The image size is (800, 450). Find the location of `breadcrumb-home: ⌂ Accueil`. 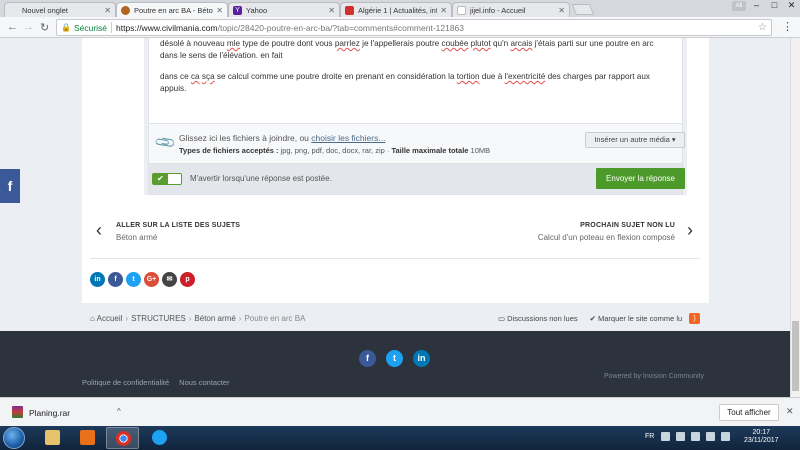

breadcrumb-home: ⌂ Accueil is located at coordinates (106, 318).